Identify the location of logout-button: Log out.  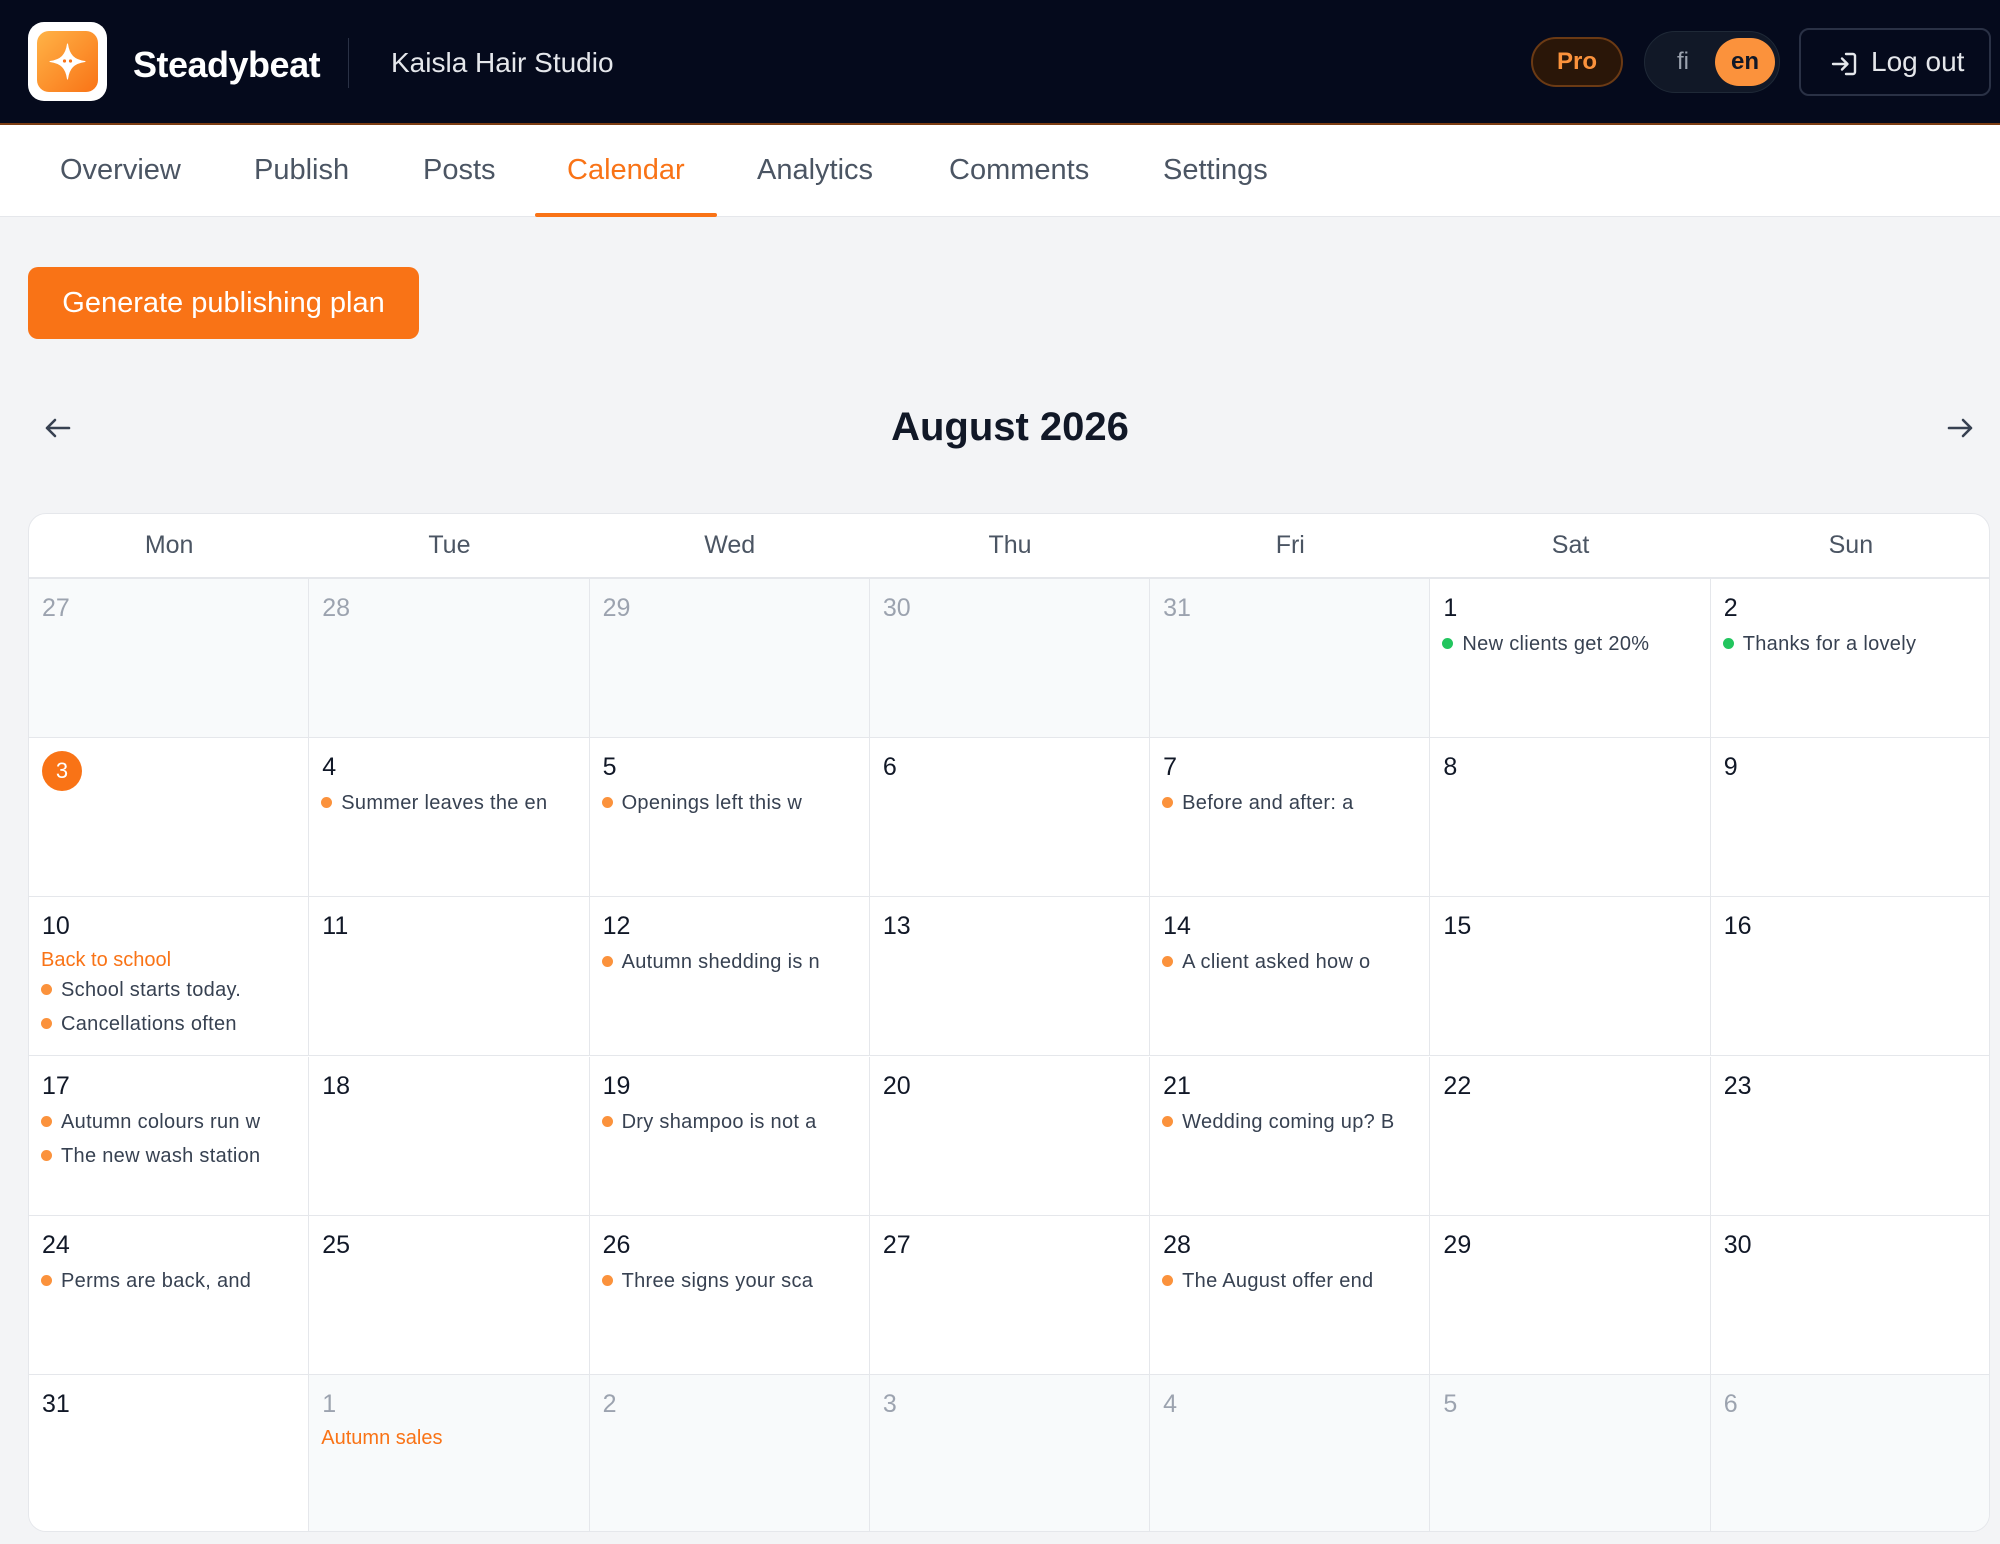
(1895, 62).